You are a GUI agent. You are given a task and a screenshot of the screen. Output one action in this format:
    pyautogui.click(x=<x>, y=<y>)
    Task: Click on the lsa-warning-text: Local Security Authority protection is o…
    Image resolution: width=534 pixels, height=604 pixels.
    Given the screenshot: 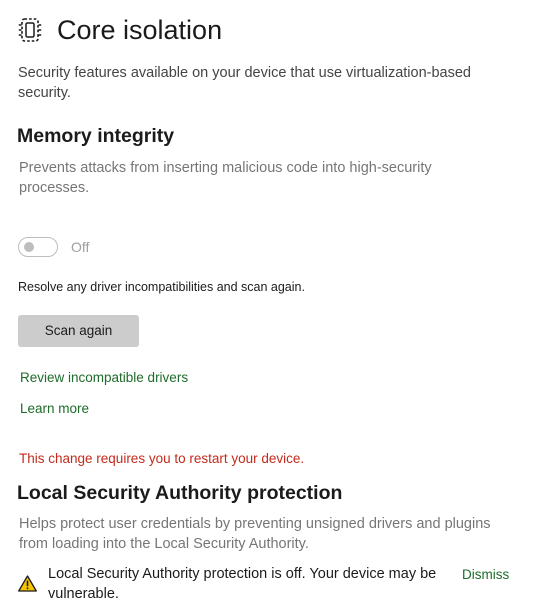 What is the action you would take?
    pyautogui.click(x=242, y=584)
    